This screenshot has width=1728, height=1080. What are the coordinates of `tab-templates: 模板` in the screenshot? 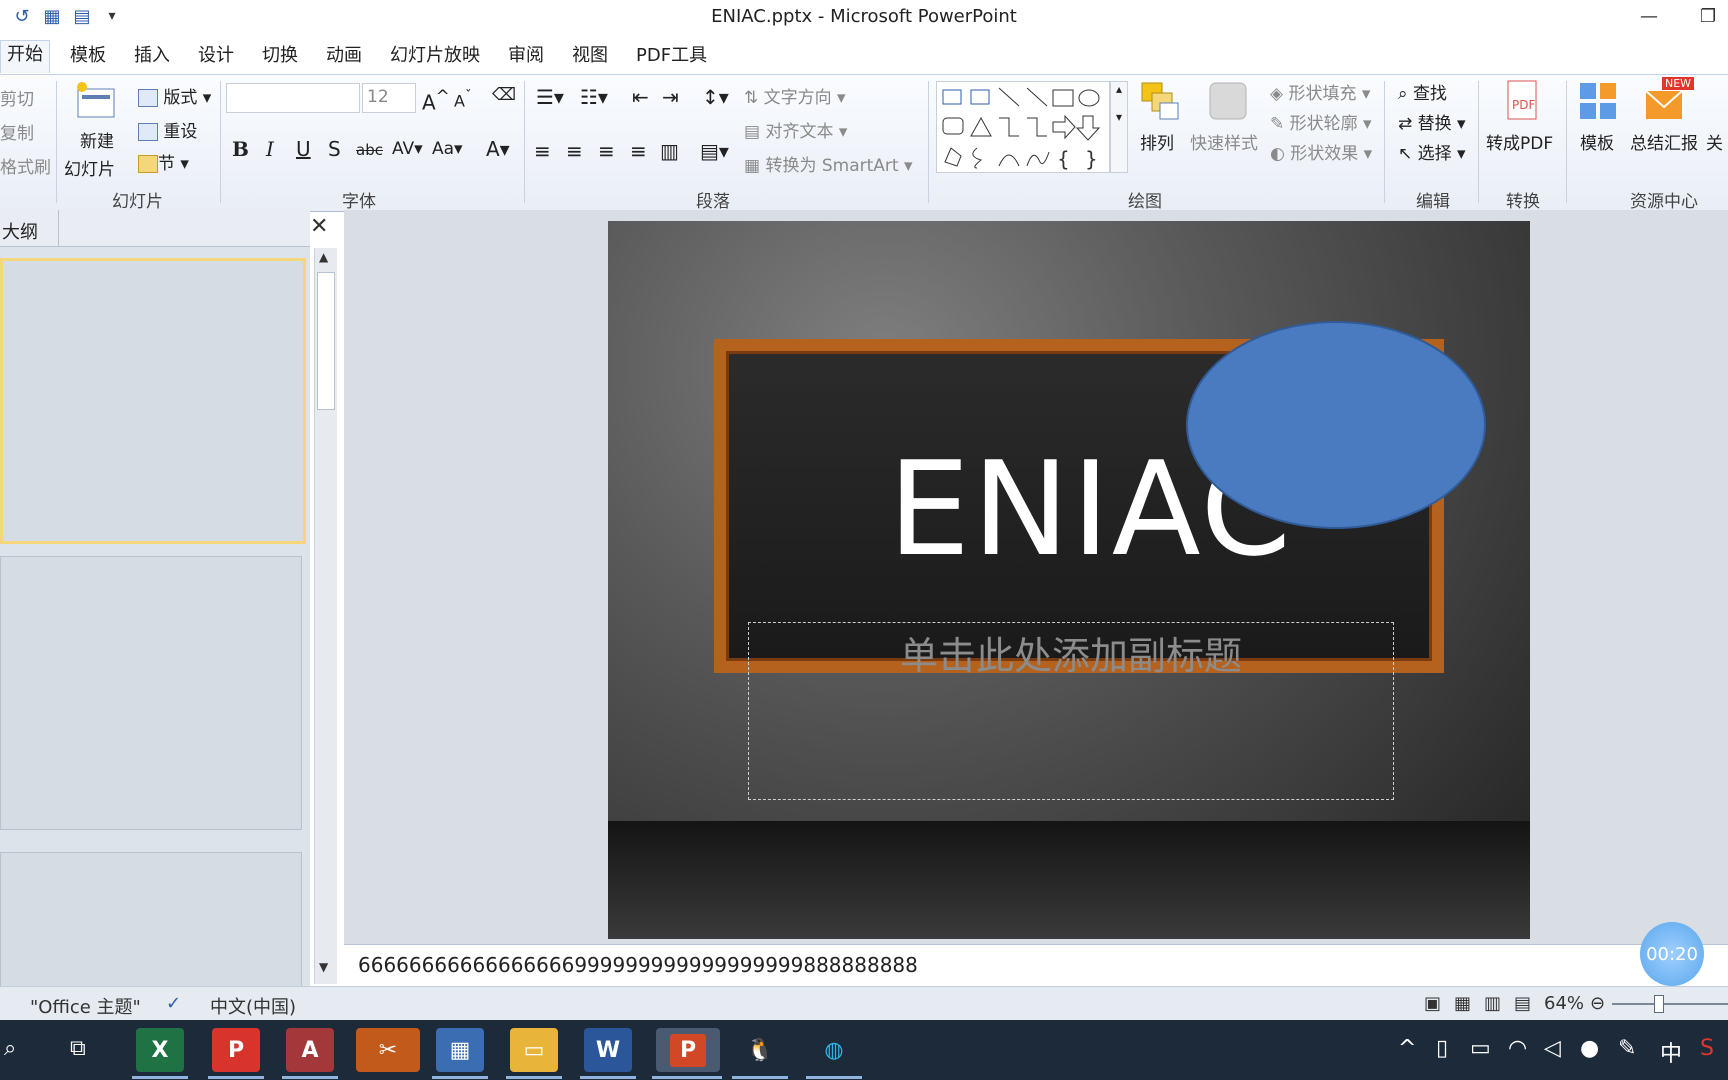 It's located at (88, 56).